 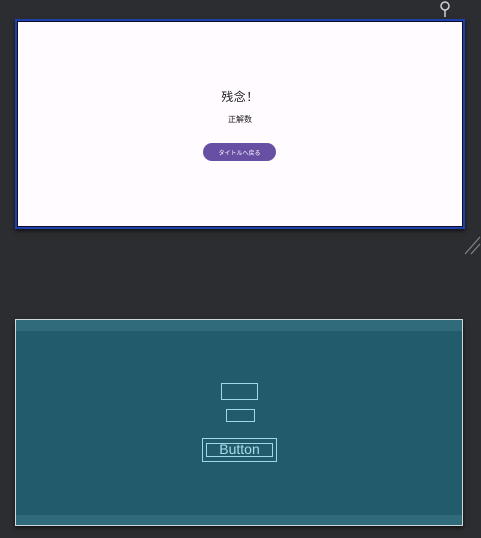 I want to click on blueprint-button-outline: Button, so click(x=239, y=450).